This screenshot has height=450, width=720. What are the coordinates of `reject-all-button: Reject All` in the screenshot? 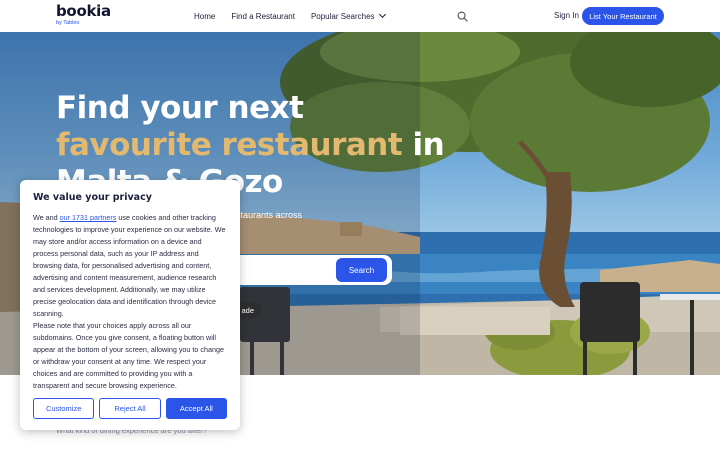 It's located at (130, 408).